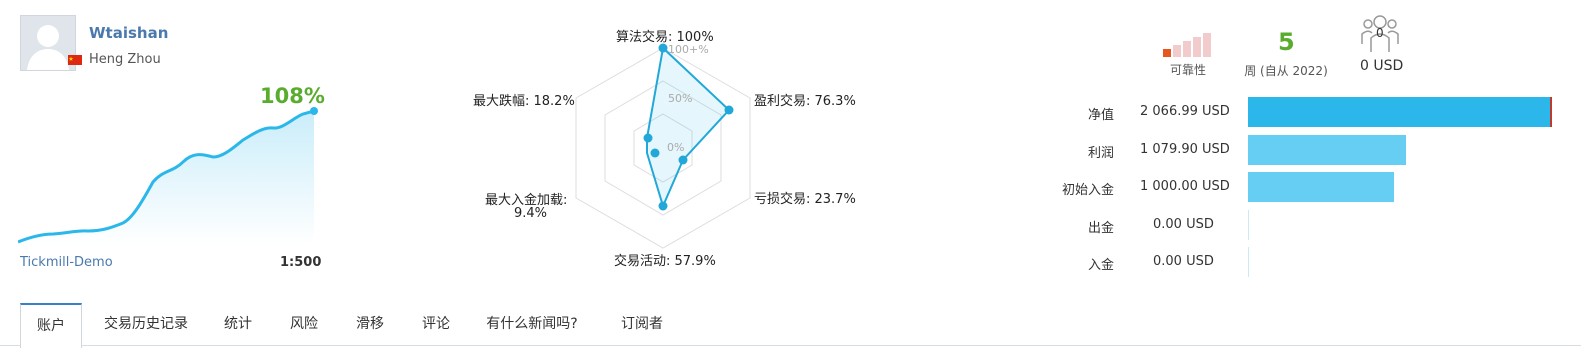 This screenshot has height=357, width=1581. What do you see at coordinates (648, 138) in the screenshot?
I see `radar-point-drawdown` at bounding box center [648, 138].